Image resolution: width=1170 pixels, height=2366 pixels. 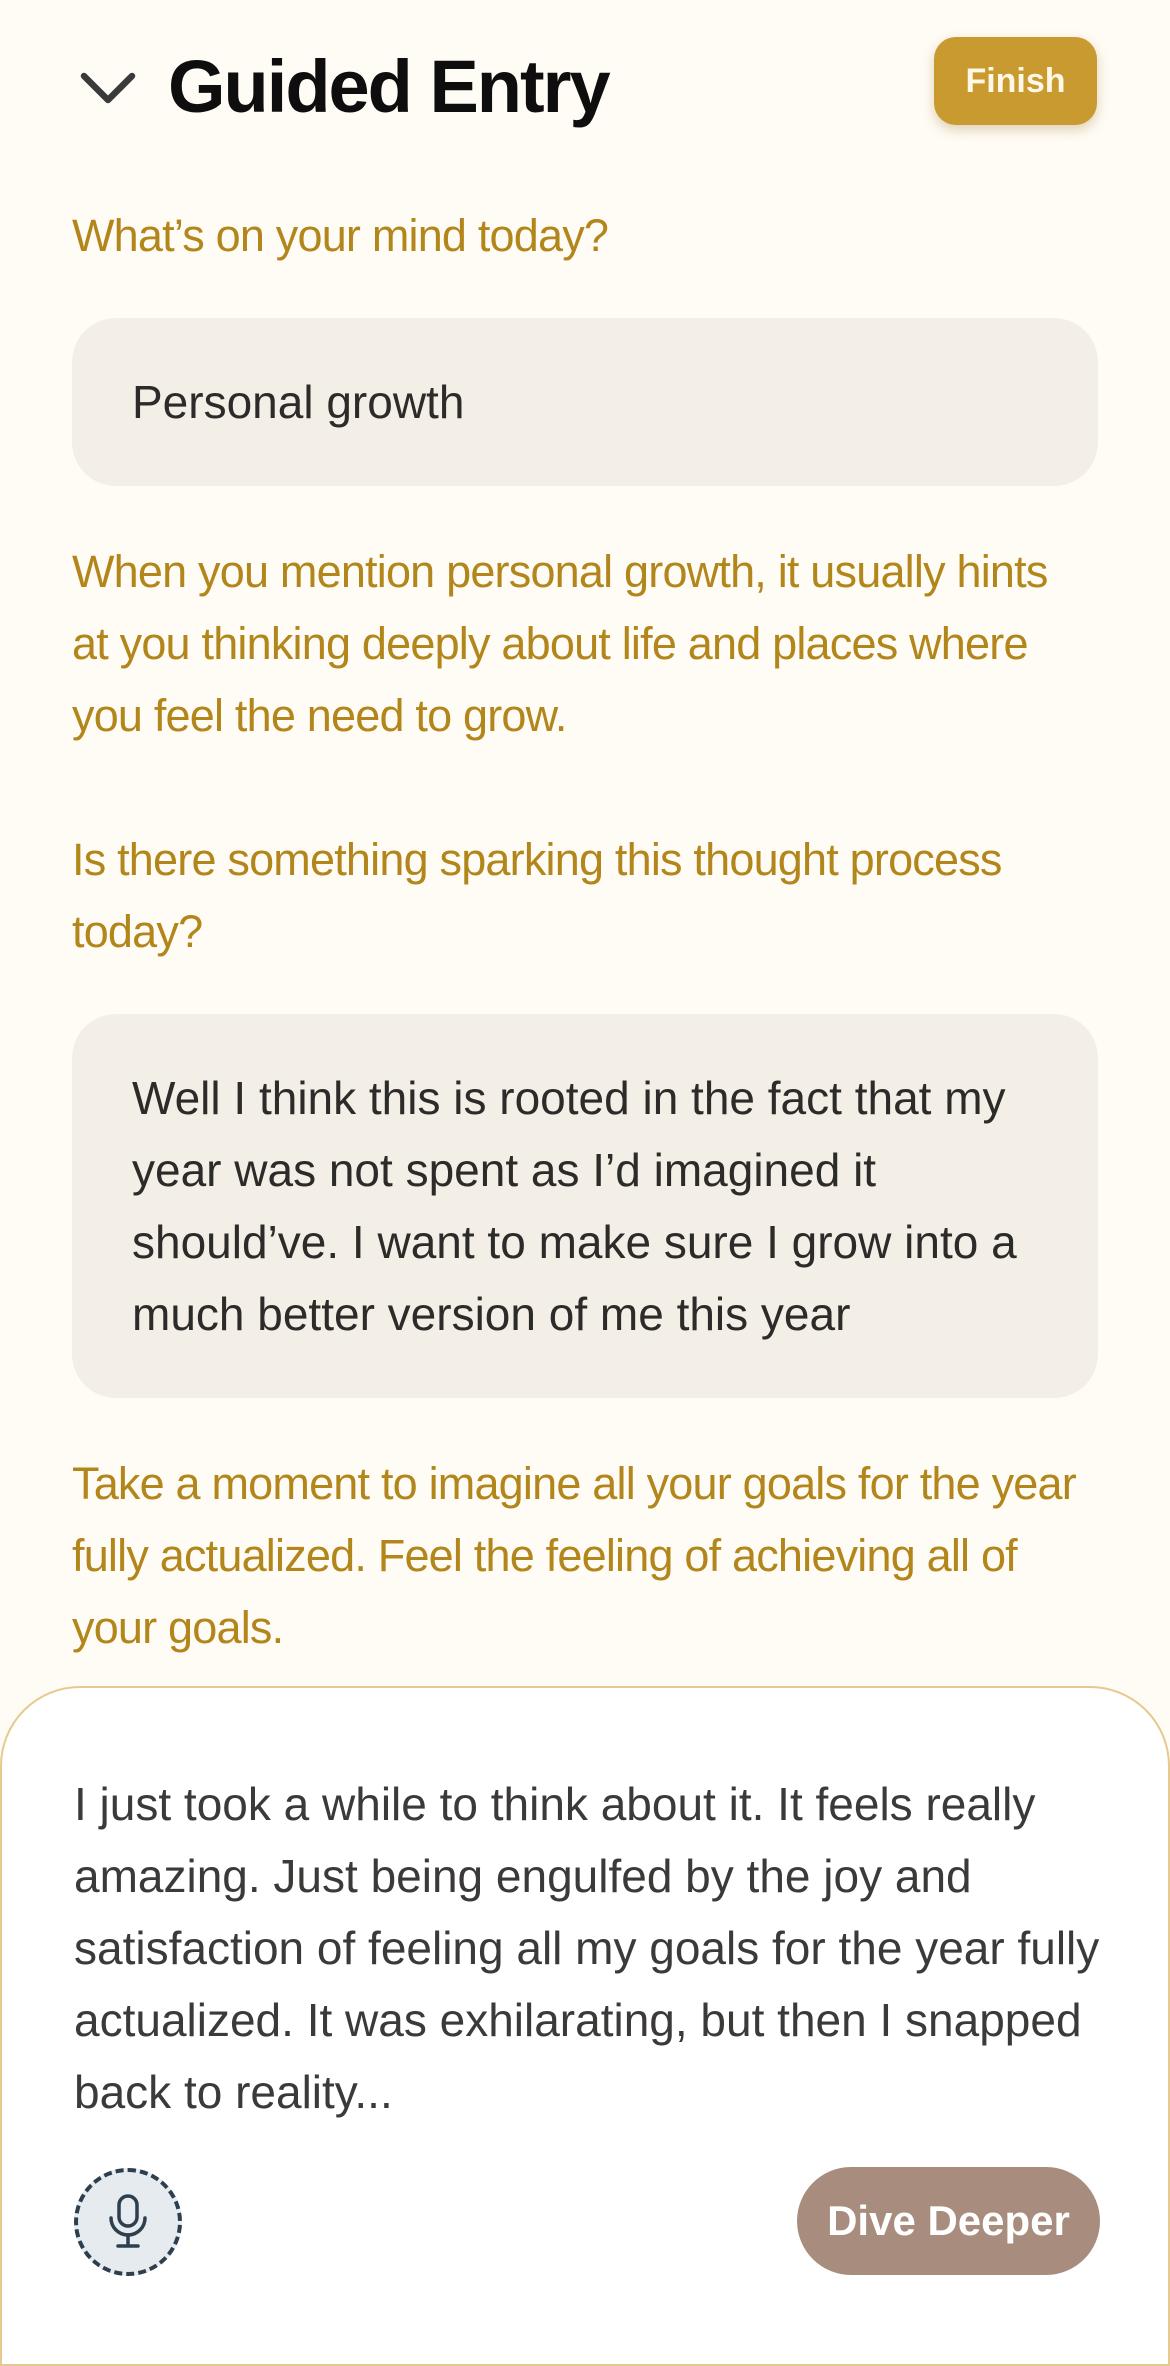 I want to click on answer-1: Personal growth, so click(x=585, y=402).